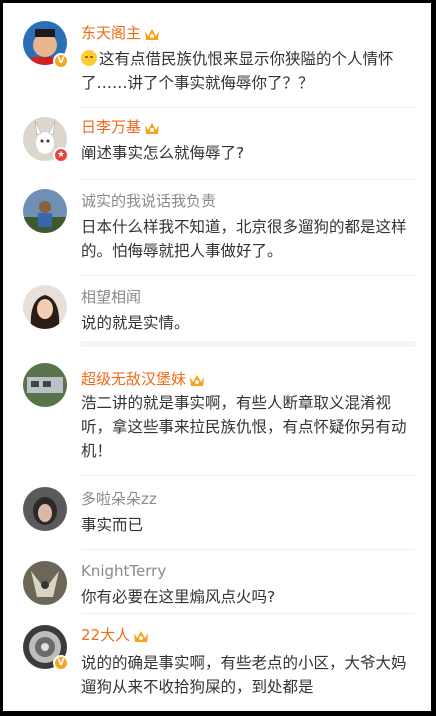  What do you see at coordinates (123, 571) in the screenshot?
I see `comment-username: KnightTerry` at bounding box center [123, 571].